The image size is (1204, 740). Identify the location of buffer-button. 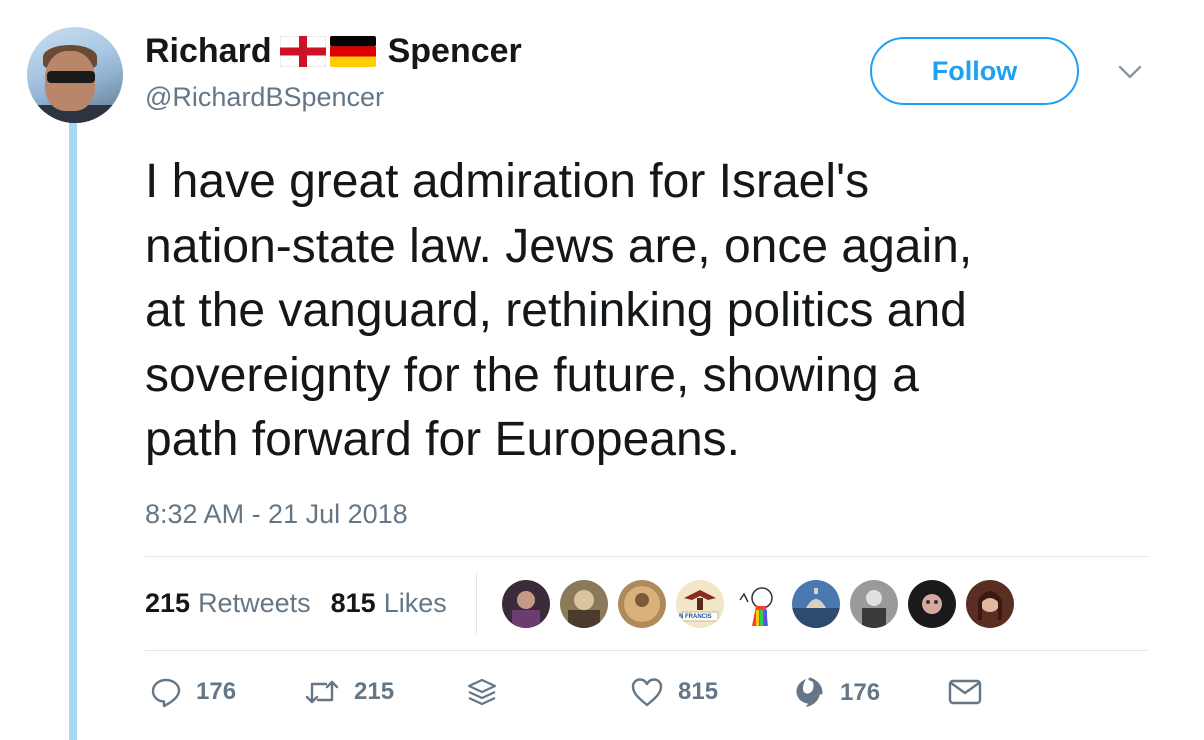
(482, 692).